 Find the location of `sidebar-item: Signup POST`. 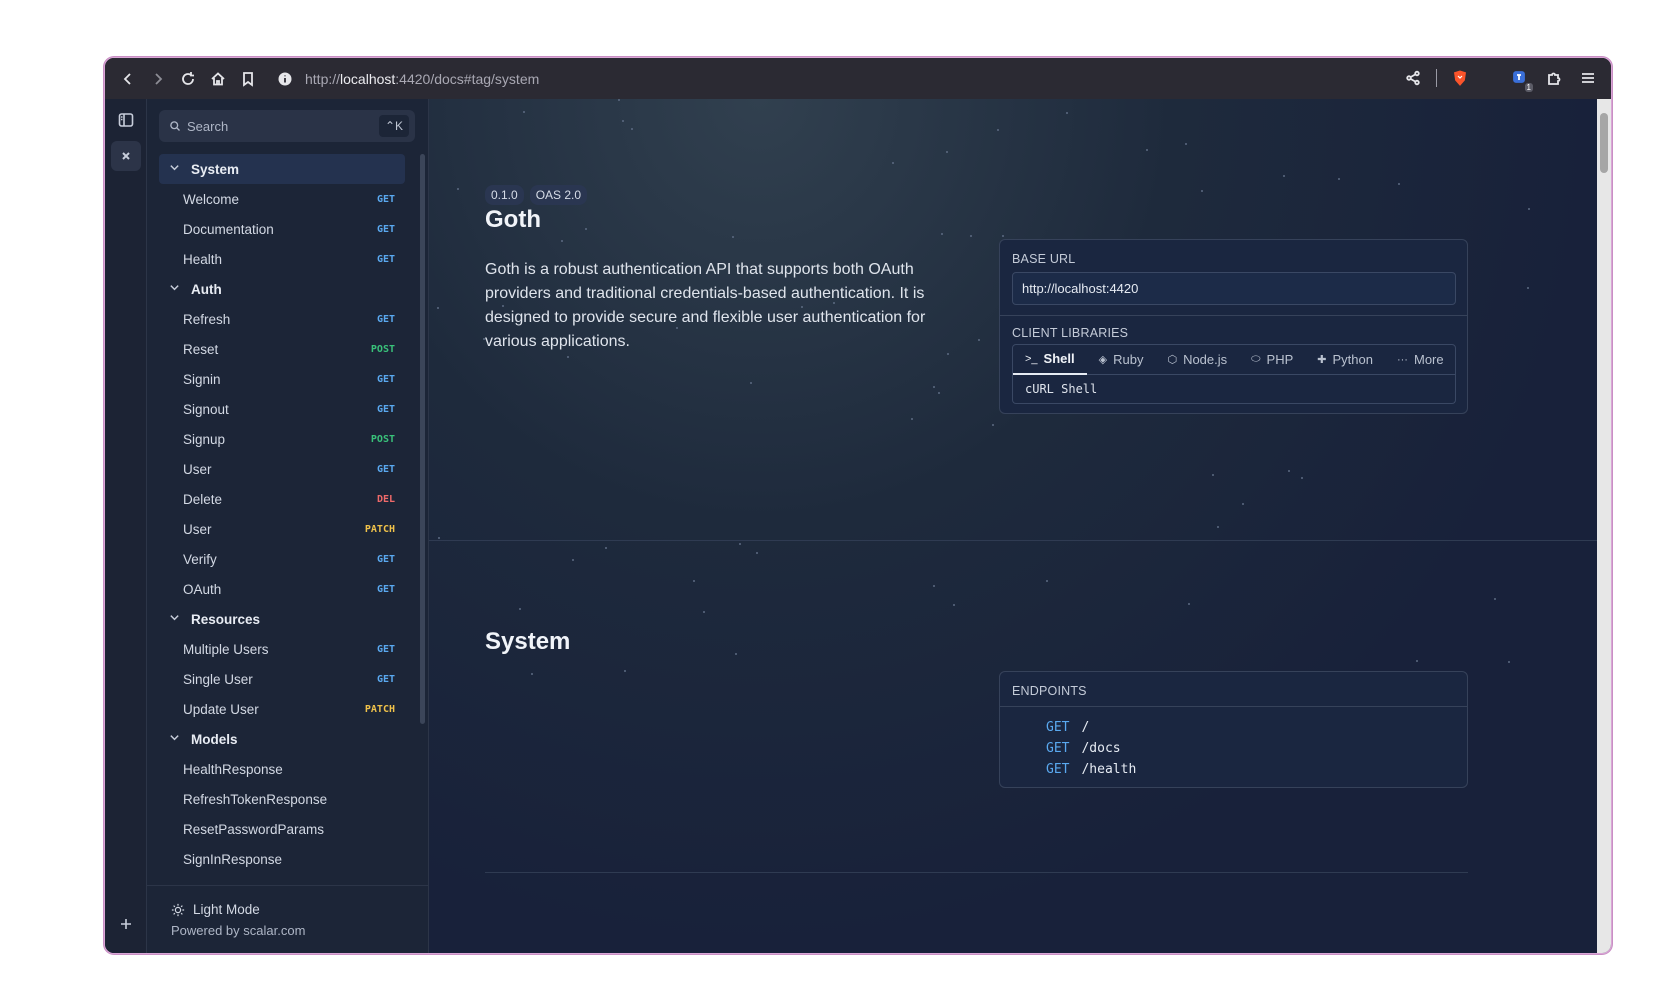

sidebar-item: Signup POST is located at coordinates (282, 439).